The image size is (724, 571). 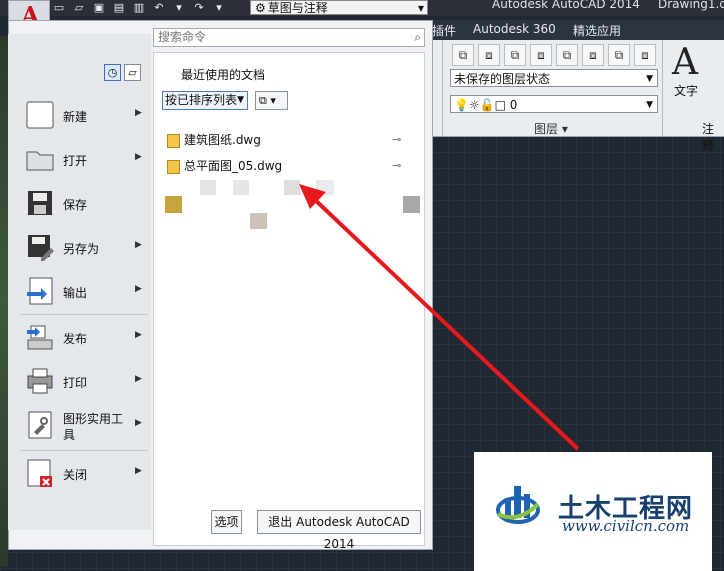 What do you see at coordinates (626, 526) in the screenshot?
I see `watermark-url: www.civilcn.com` at bounding box center [626, 526].